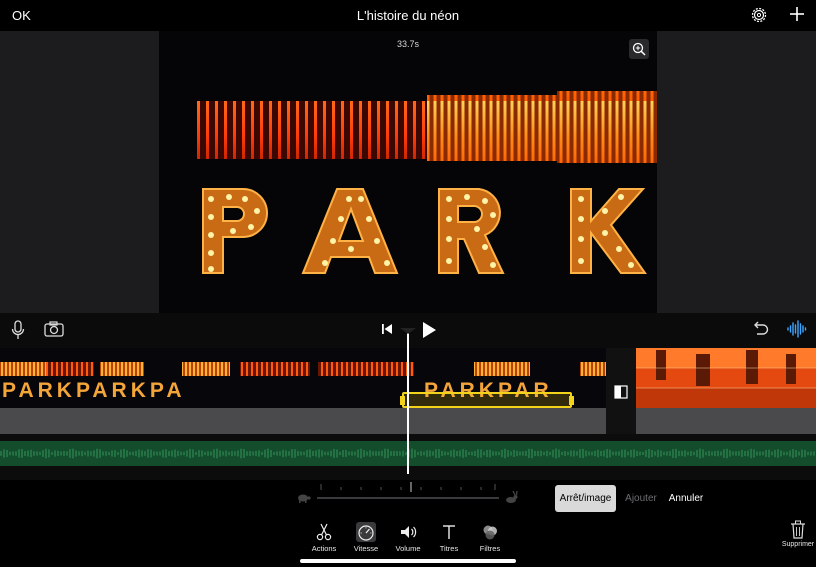 The height and width of the screenshot is (567, 816). I want to click on timecode-label: 33.7s, so click(408, 44).